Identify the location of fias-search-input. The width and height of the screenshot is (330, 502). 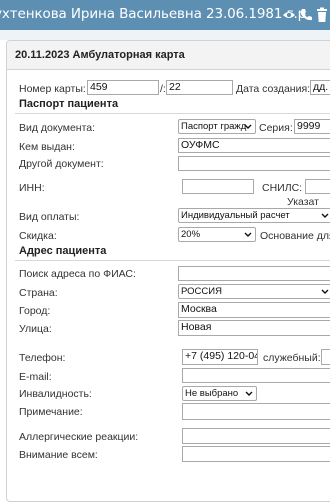
(254, 273).